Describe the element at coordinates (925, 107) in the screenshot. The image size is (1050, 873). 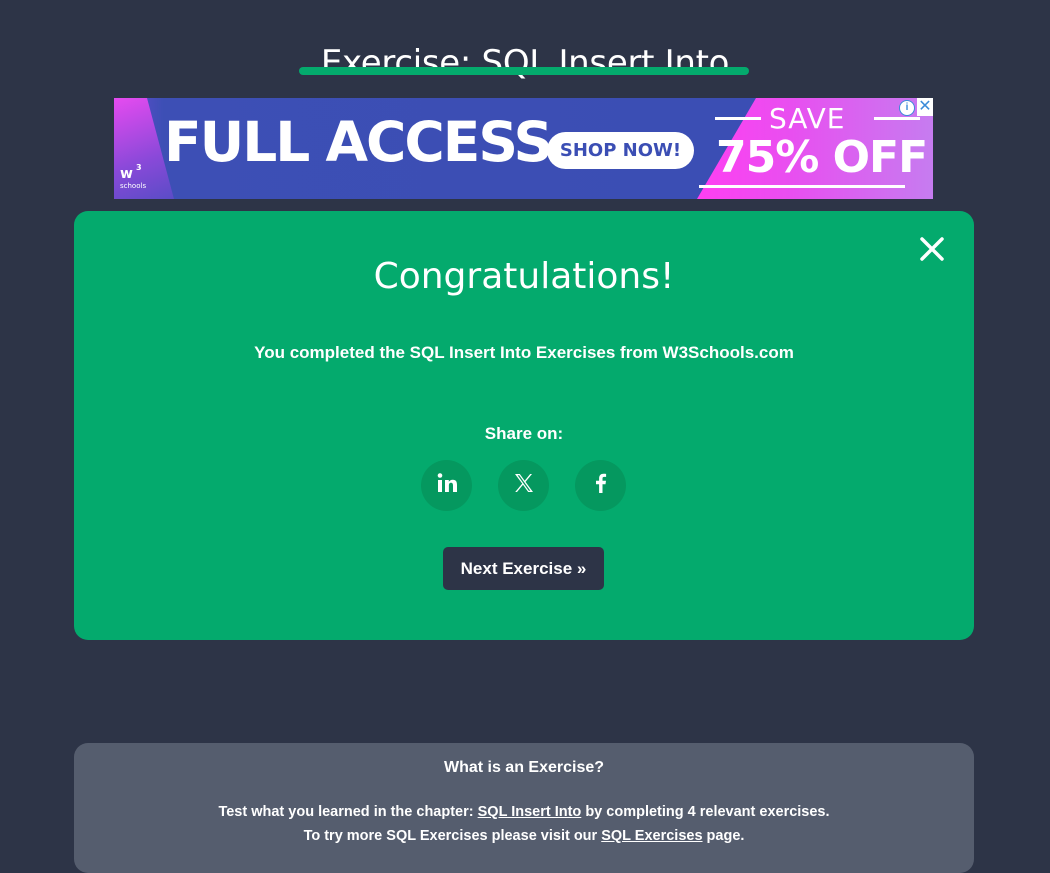
I see `close-icon: ✕` at that location.